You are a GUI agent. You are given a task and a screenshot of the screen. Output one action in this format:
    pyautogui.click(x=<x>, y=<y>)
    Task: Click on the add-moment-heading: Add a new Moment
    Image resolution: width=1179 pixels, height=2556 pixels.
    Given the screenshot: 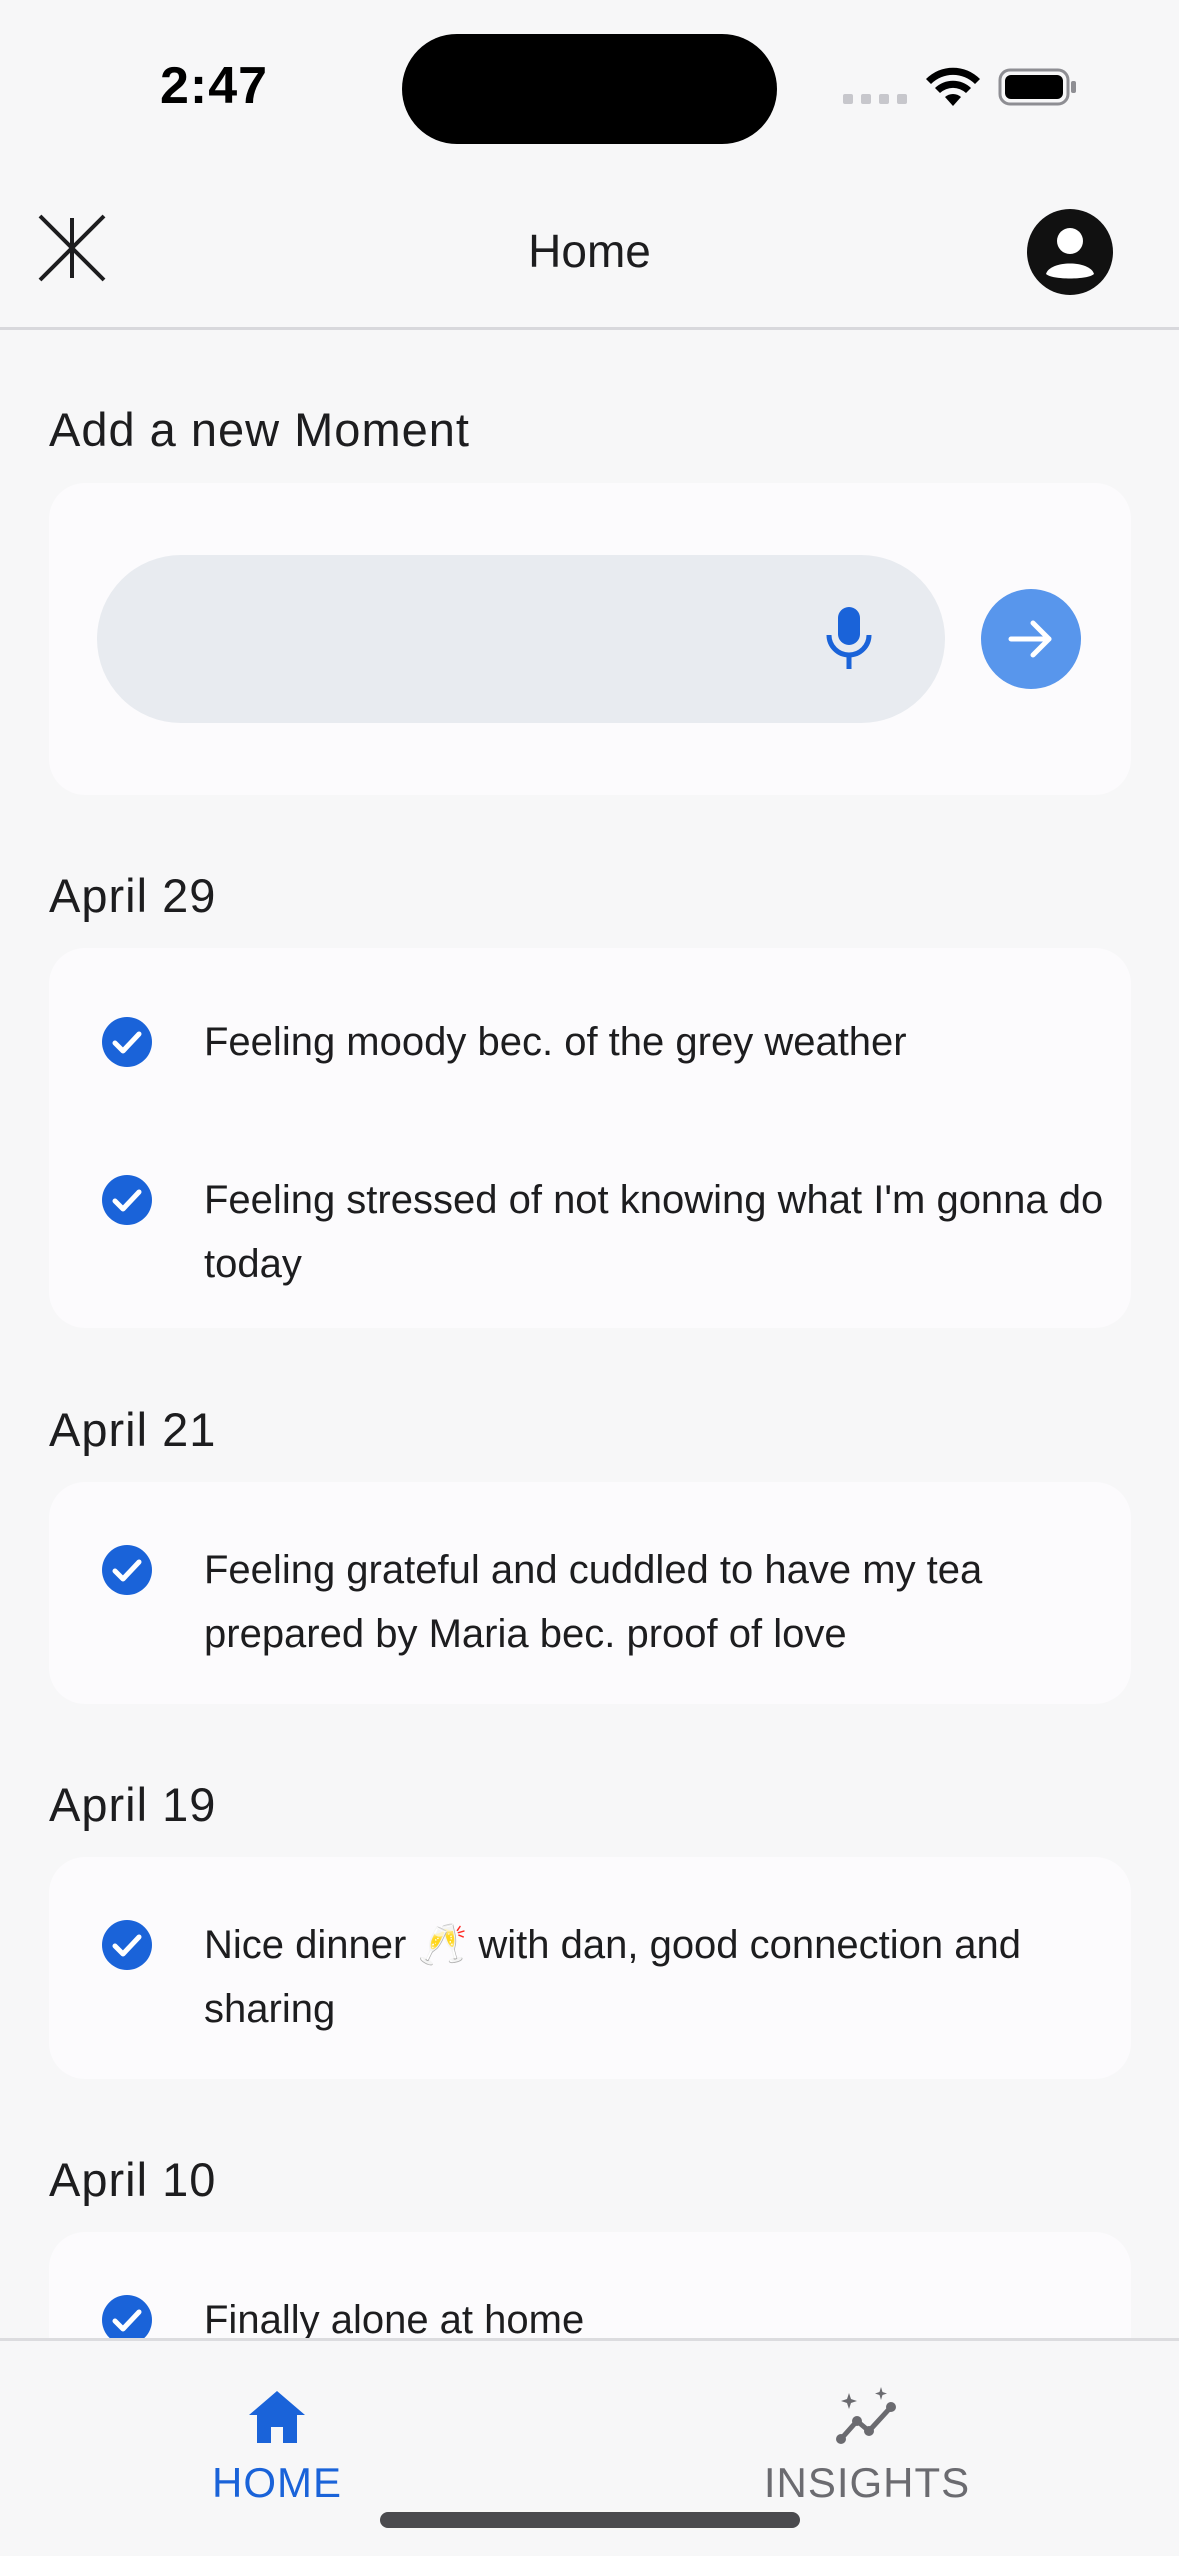 What is the action you would take?
    pyautogui.click(x=259, y=429)
    